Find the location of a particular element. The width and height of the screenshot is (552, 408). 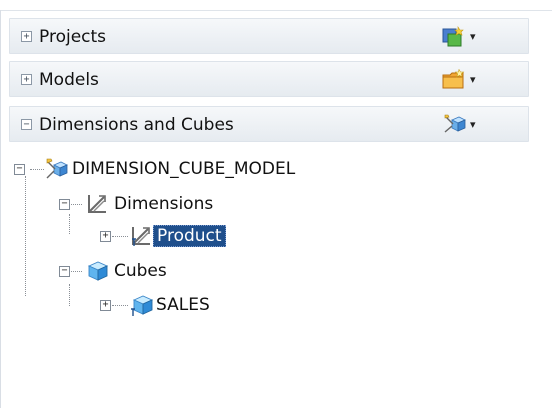

new-model-folder-icon is located at coordinates (453, 79).